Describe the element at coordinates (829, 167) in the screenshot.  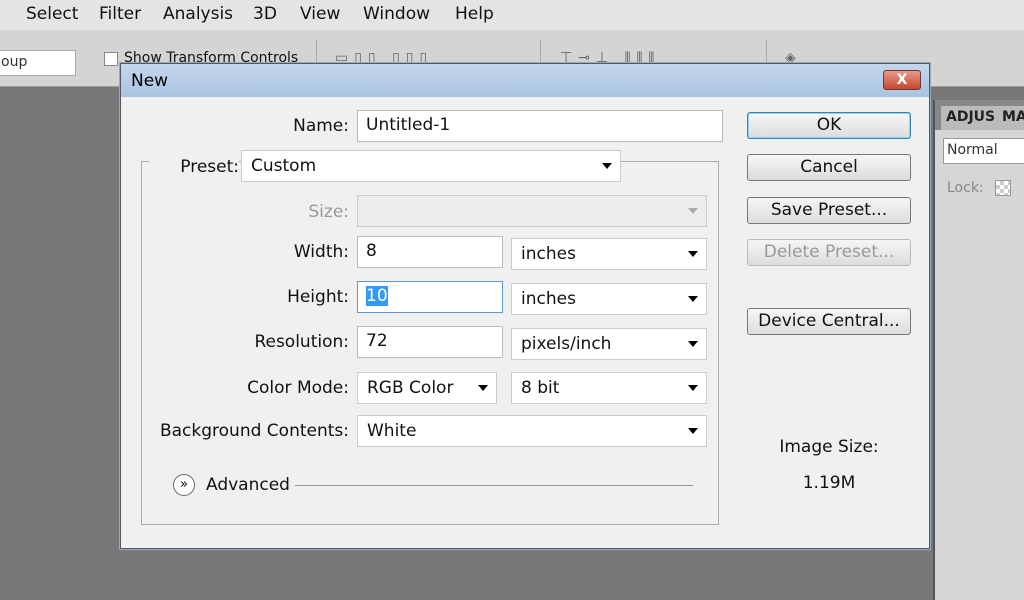
I see `cancel-button: Cancel` at that location.